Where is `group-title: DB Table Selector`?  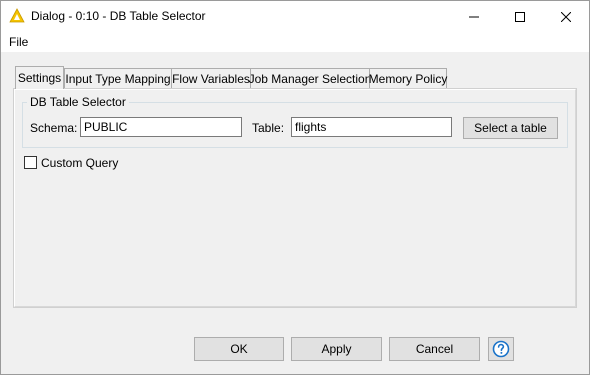
group-title: DB Table Selector is located at coordinates (78, 102).